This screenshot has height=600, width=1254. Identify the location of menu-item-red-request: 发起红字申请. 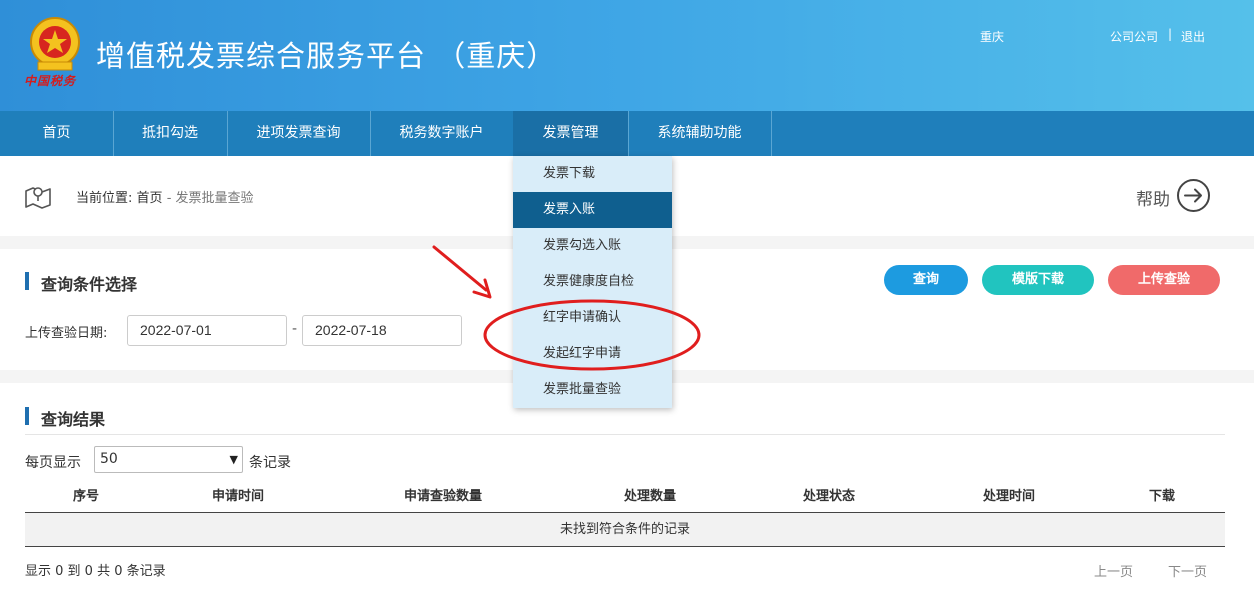
(592, 354).